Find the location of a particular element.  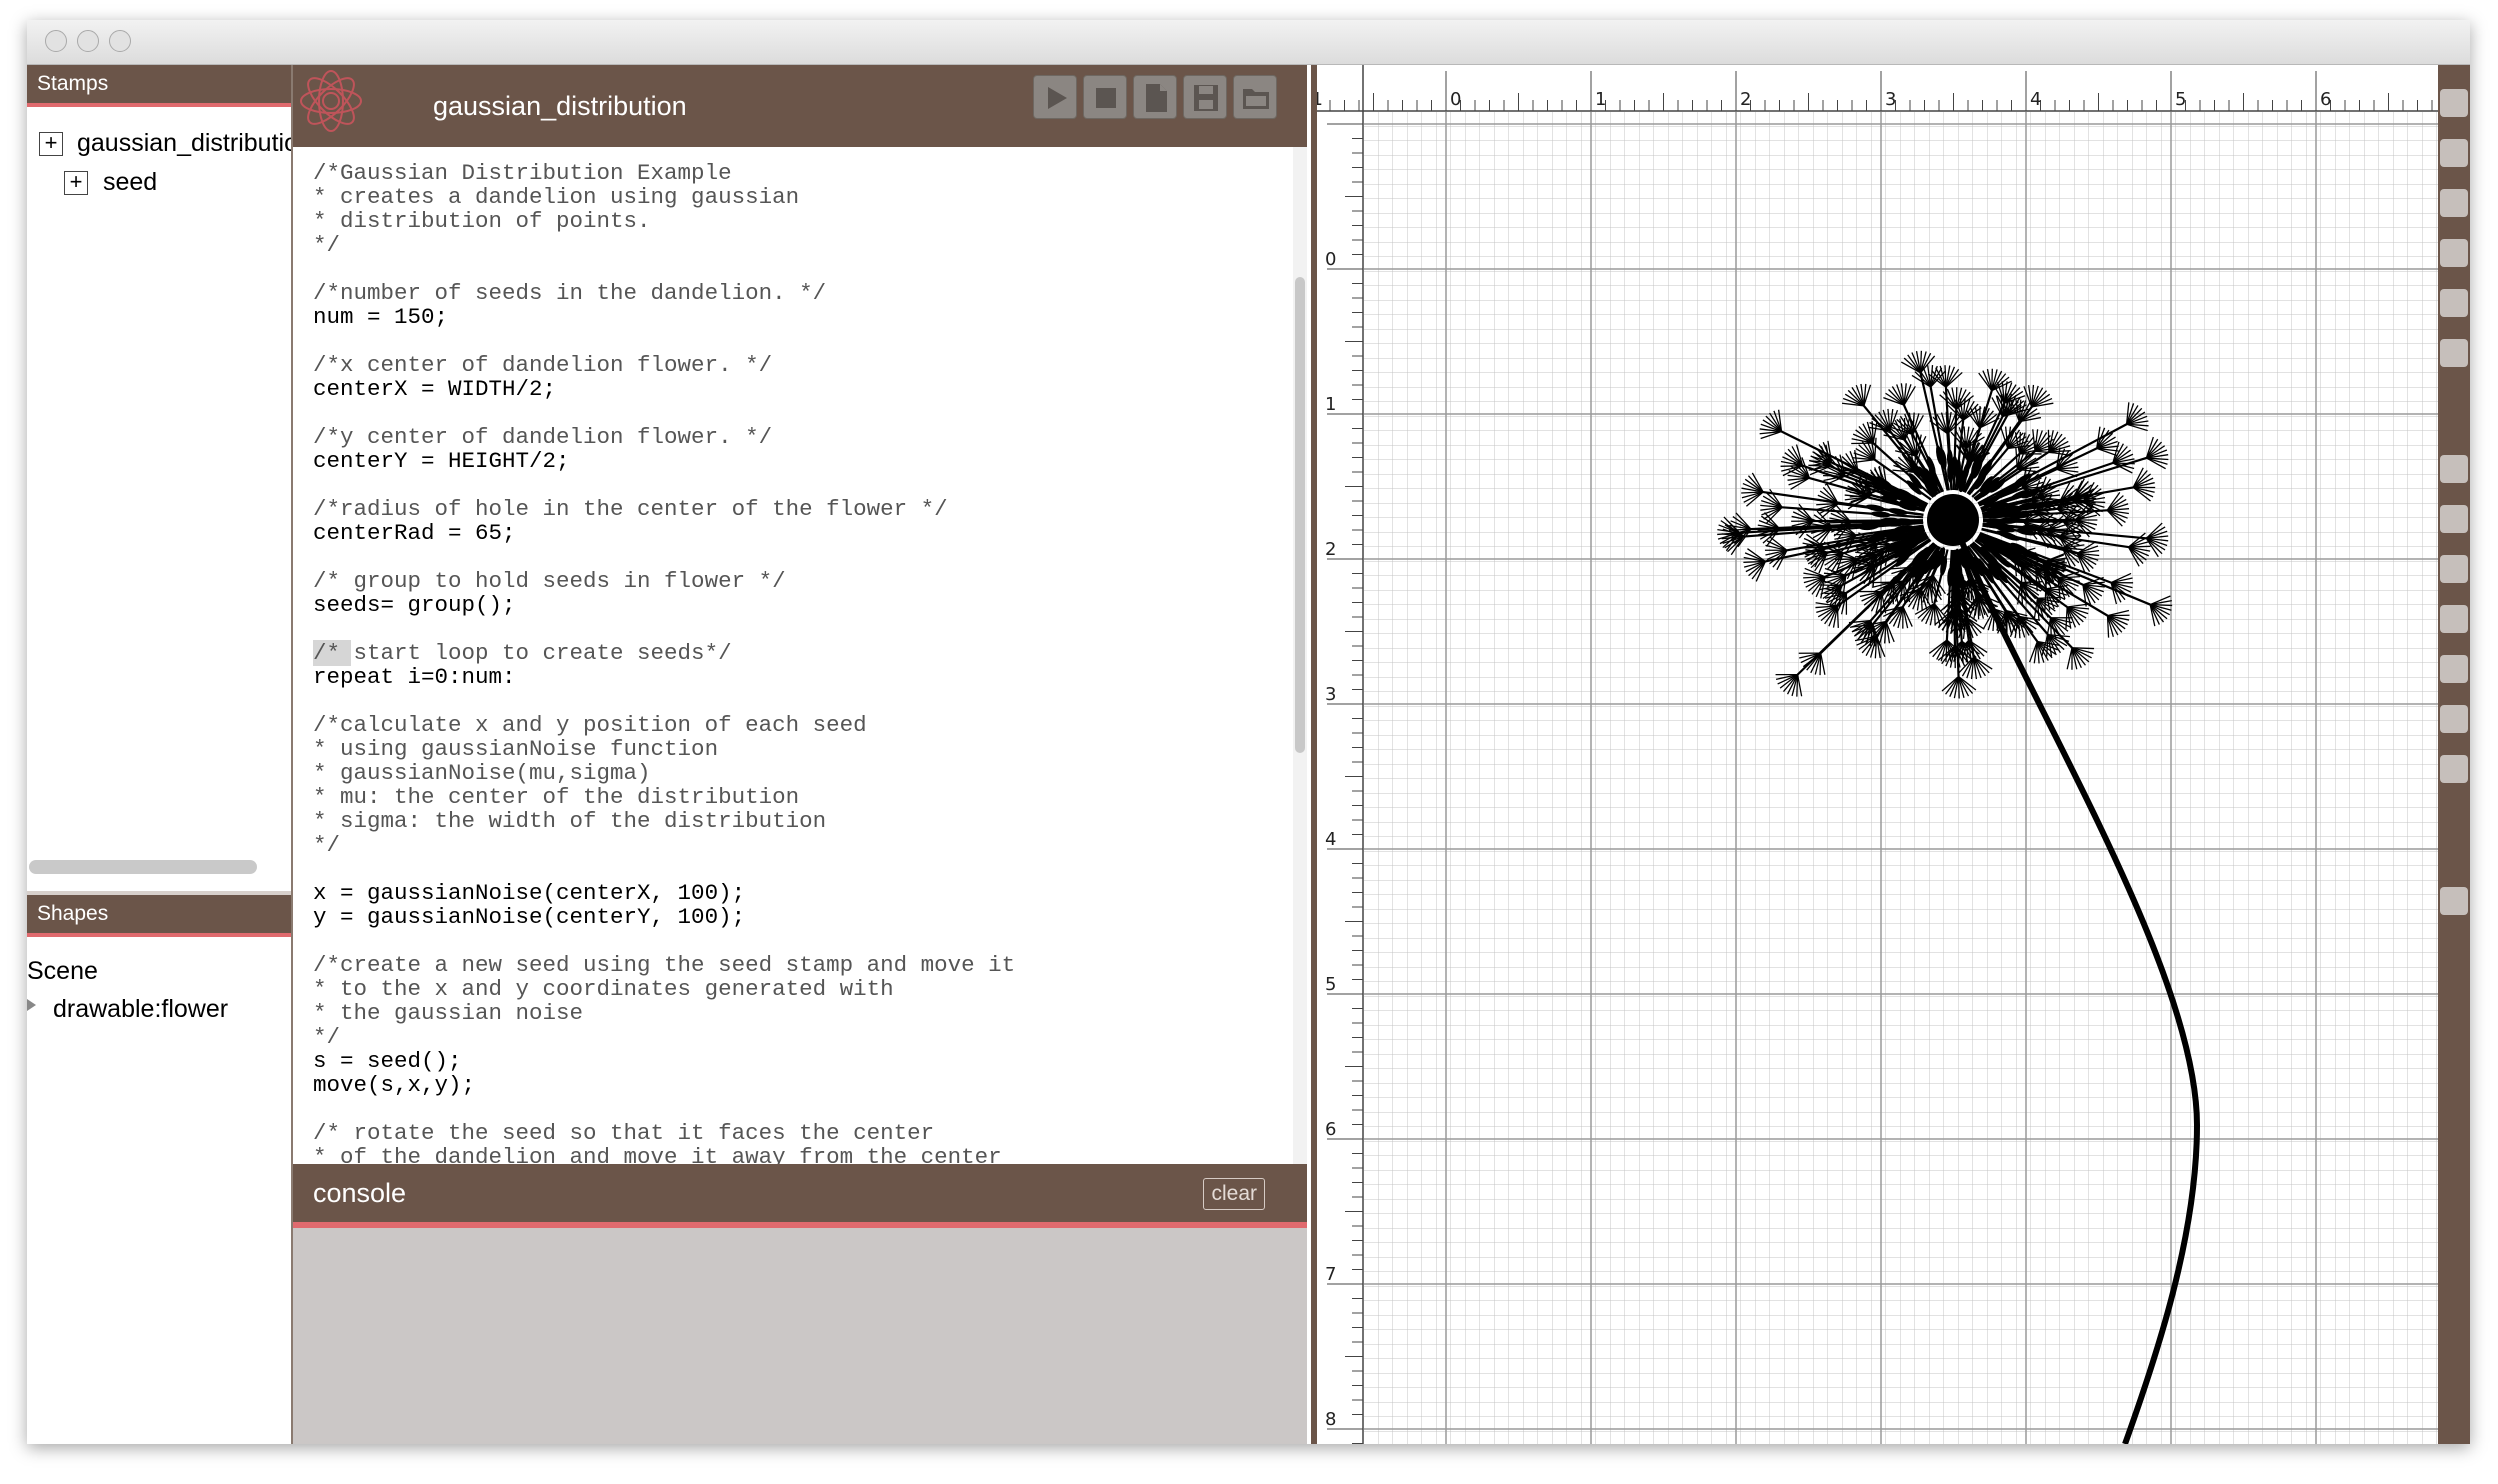

title-bar is located at coordinates (1248, 42).